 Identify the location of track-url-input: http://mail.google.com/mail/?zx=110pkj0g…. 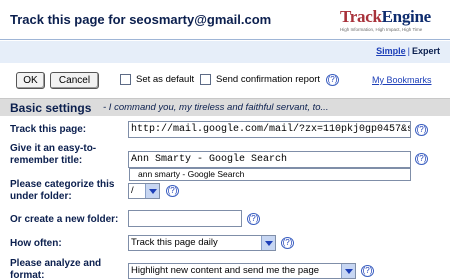
(269, 129).